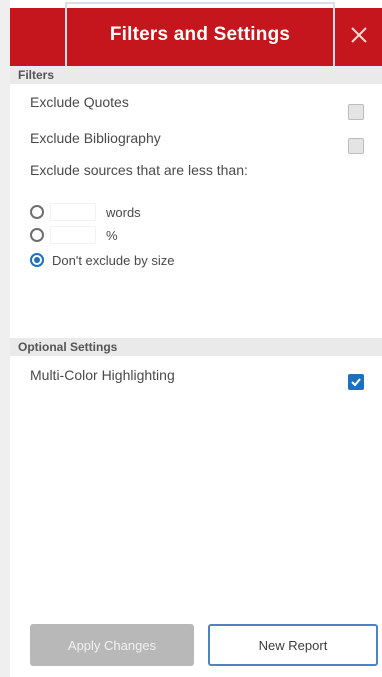 The image size is (382, 677). I want to click on exclude-quotes-checkbox, so click(356, 112).